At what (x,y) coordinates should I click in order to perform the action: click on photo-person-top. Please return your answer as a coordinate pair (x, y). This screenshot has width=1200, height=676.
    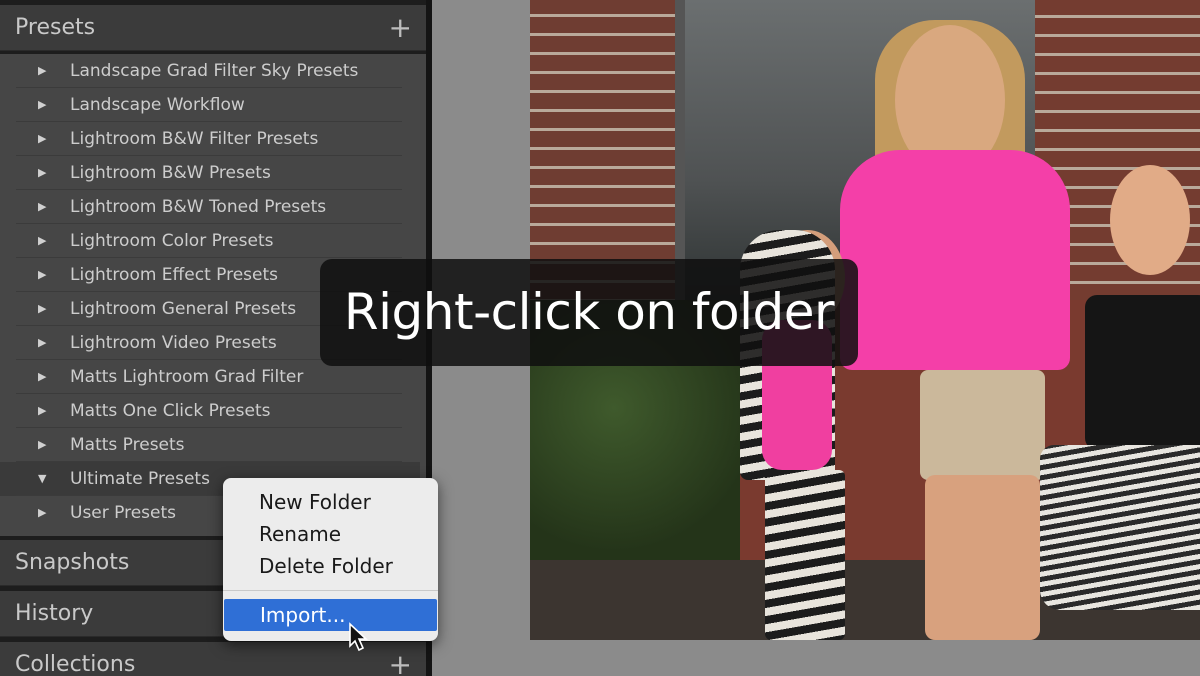
    Looking at the image, I should click on (955, 260).